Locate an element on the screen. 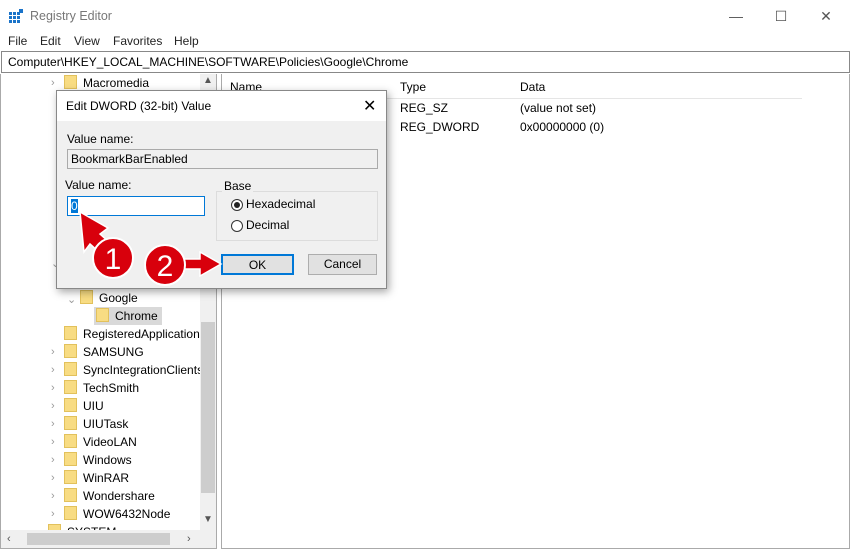 The width and height of the screenshot is (851, 550). horizontal-scroll-thumb is located at coordinates (98, 539).